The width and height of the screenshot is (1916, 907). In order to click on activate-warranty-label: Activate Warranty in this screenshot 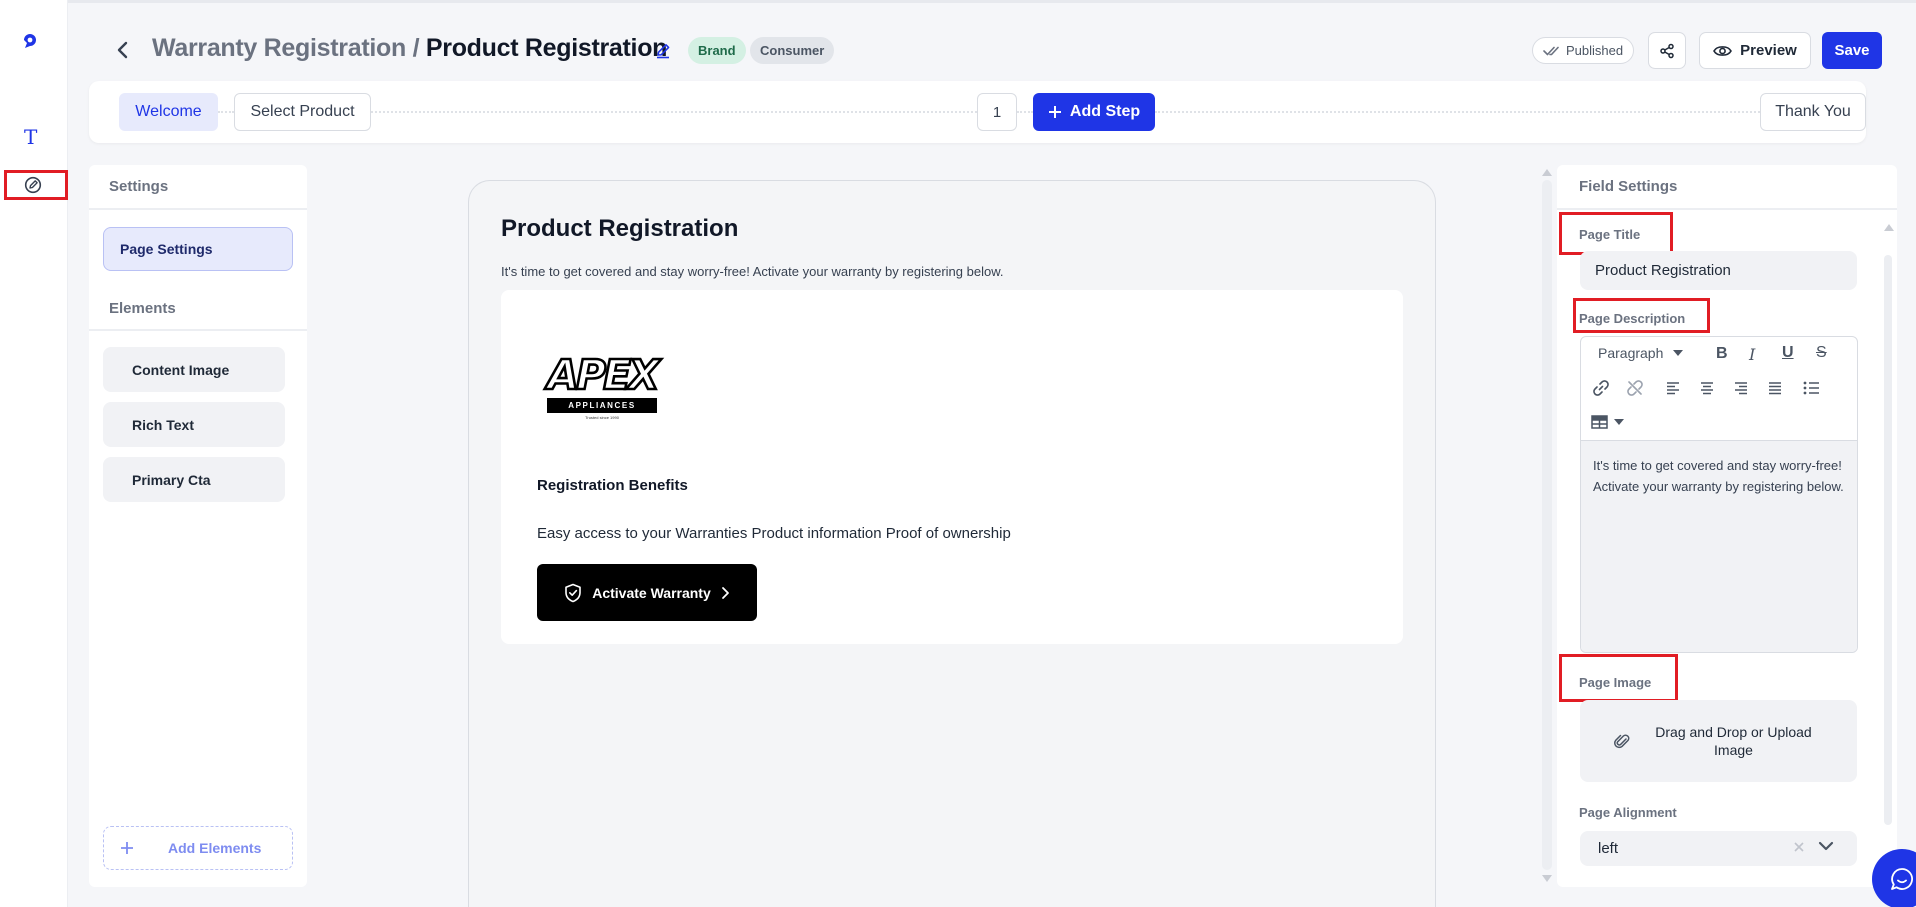, I will do `click(651, 592)`.